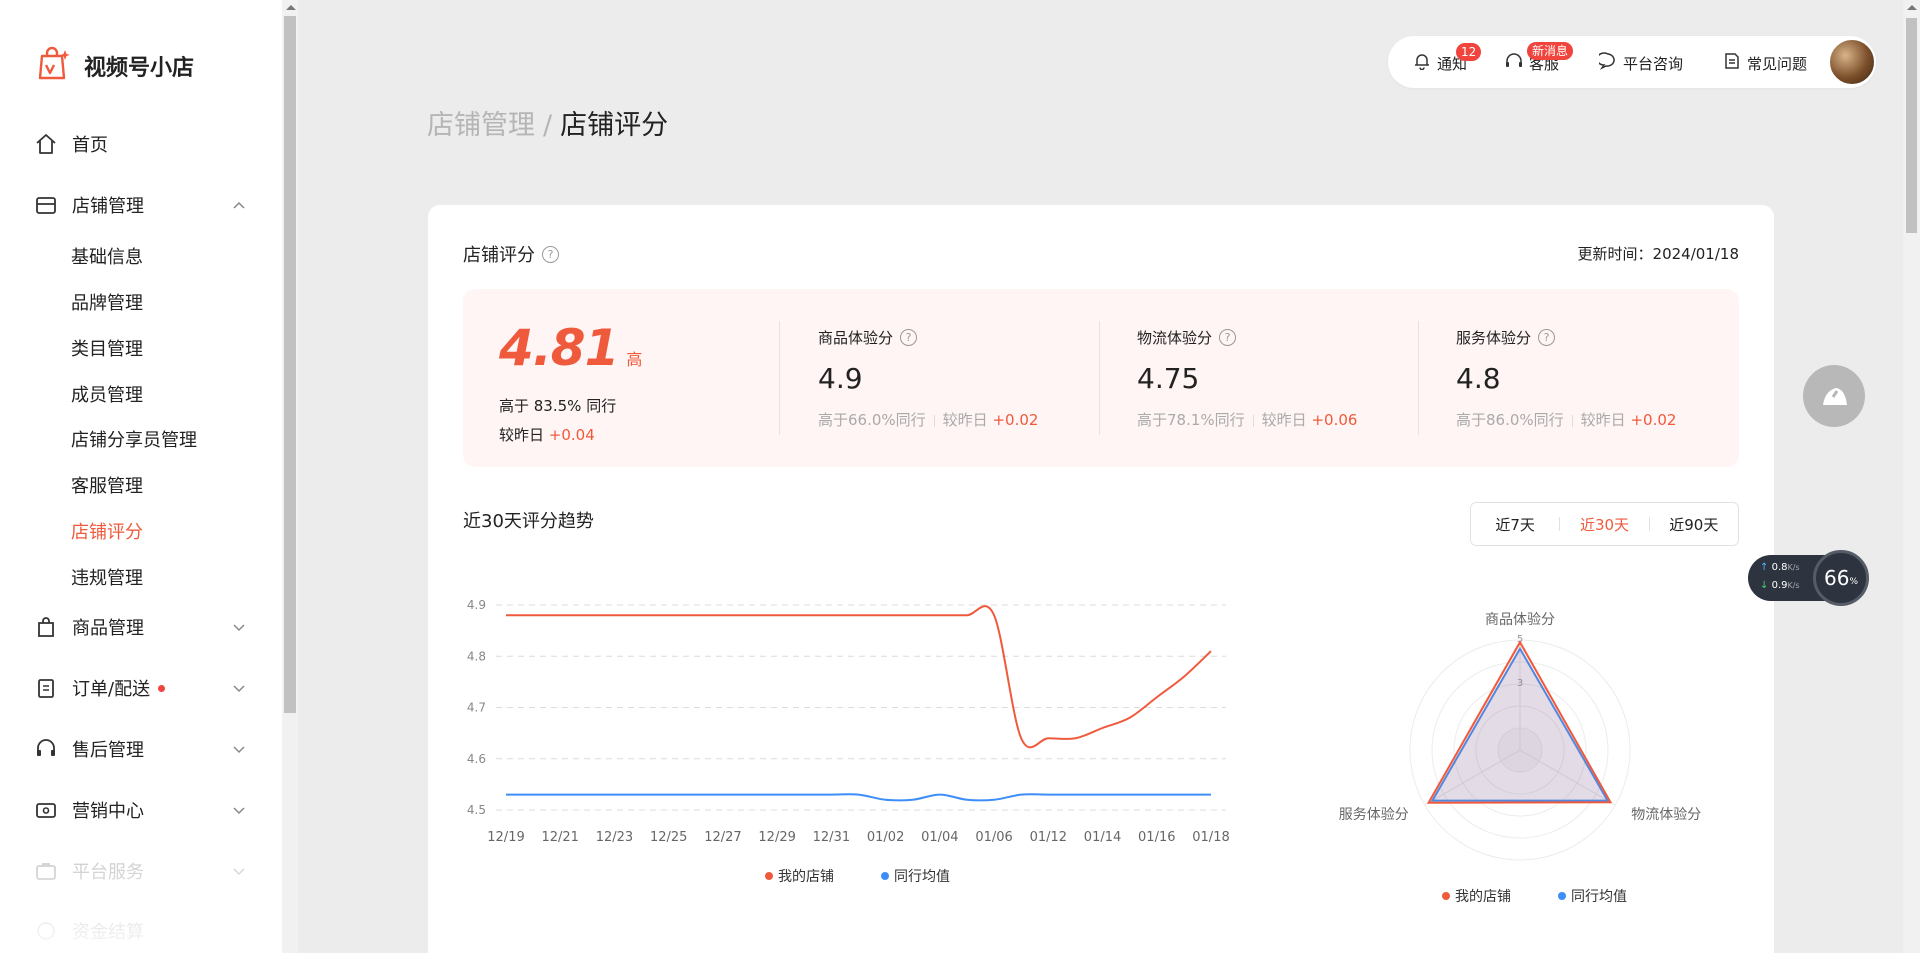  I want to click on sidebar-subitem-violations: 违规管理, so click(107, 579).